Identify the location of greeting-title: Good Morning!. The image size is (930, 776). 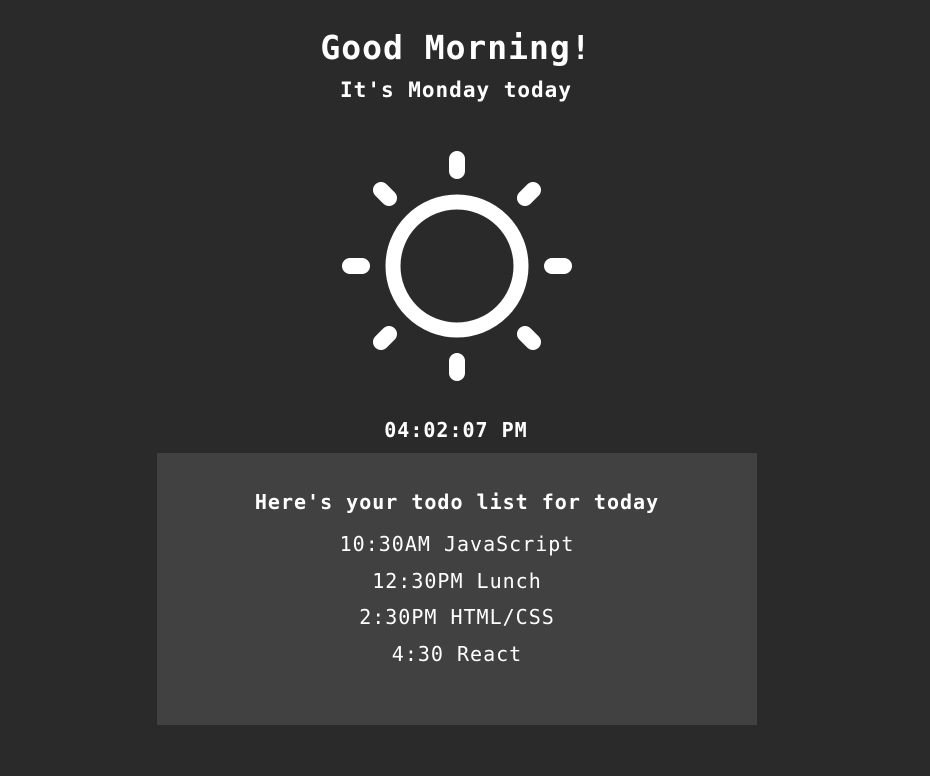
(456, 47).